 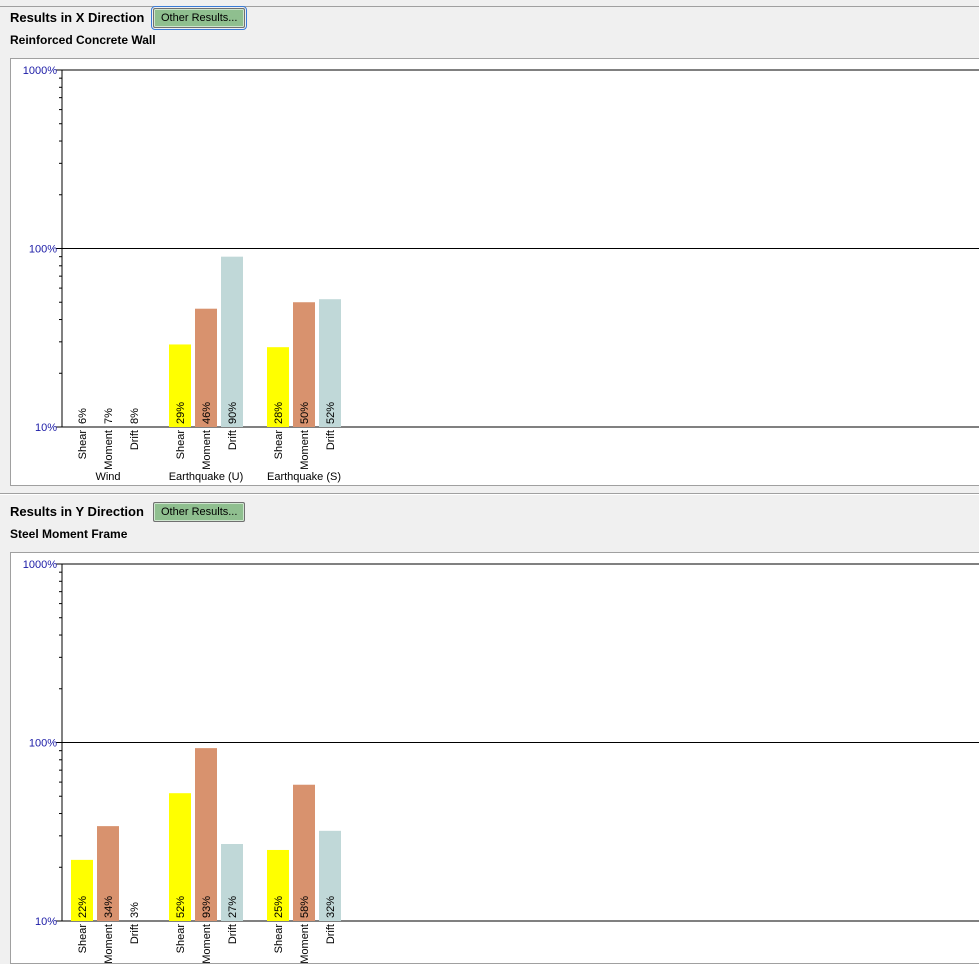 What do you see at coordinates (83, 40) in the screenshot?
I see `results-x-subtitle: Reinforced Concrete Wall` at bounding box center [83, 40].